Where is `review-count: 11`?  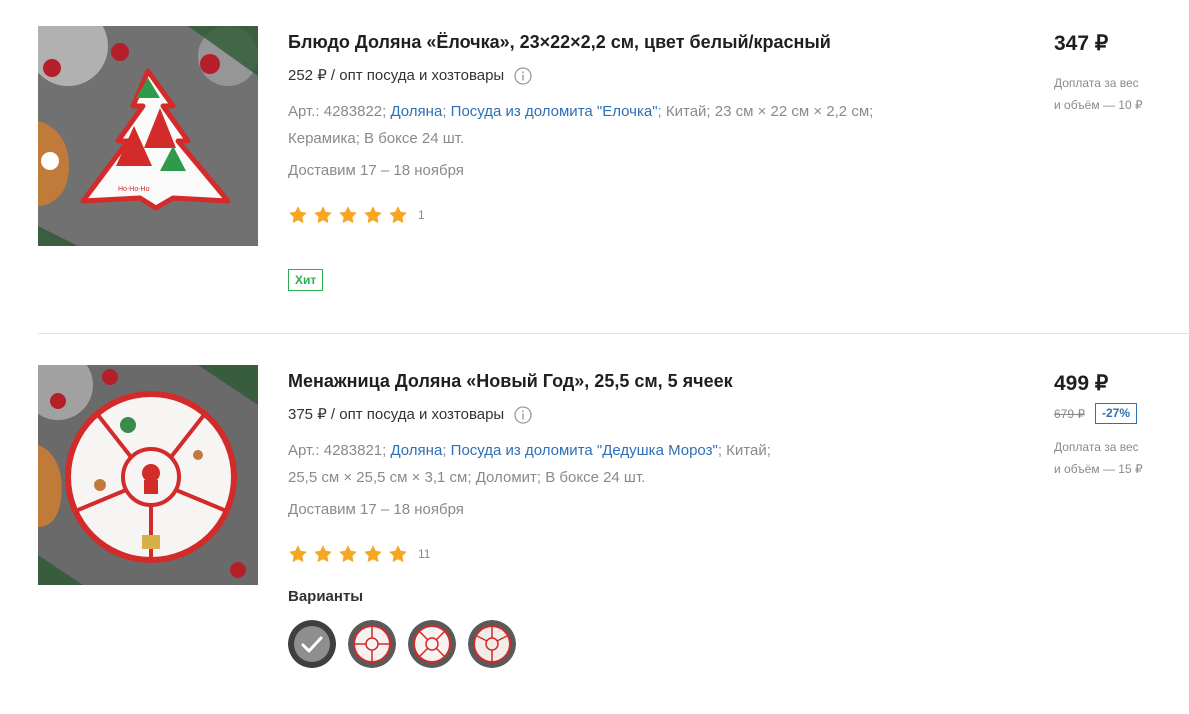 review-count: 11 is located at coordinates (424, 554).